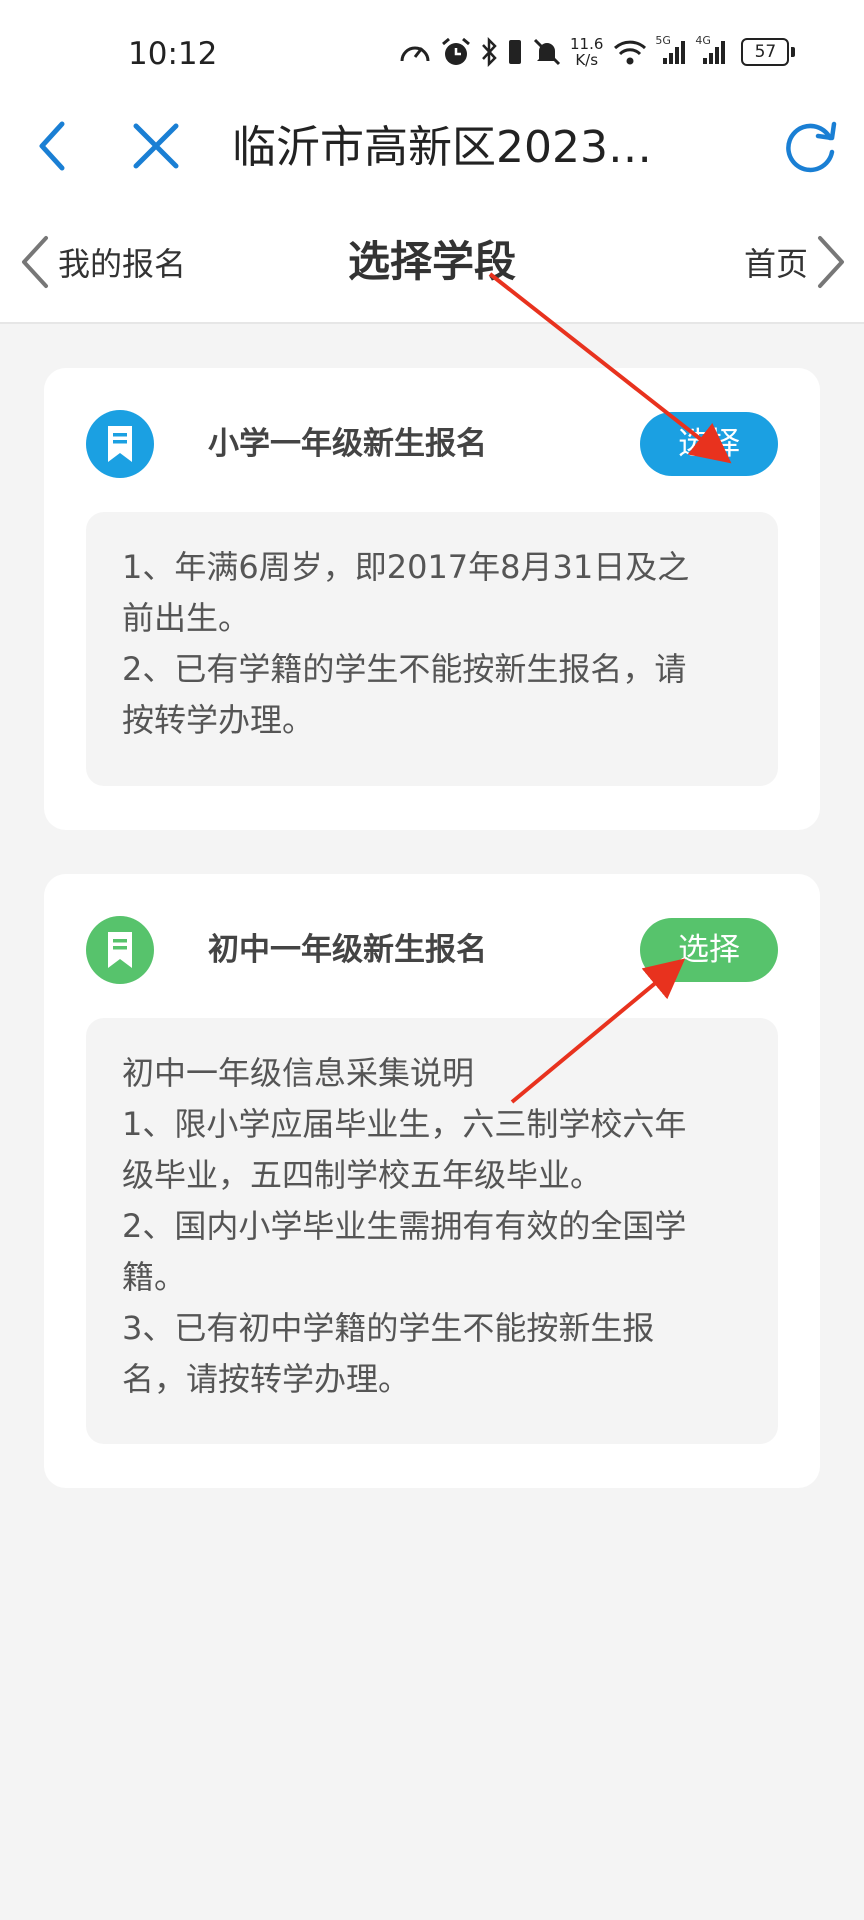  Describe the element at coordinates (775, 264) in the screenshot. I see `home-label: 首页` at that location.